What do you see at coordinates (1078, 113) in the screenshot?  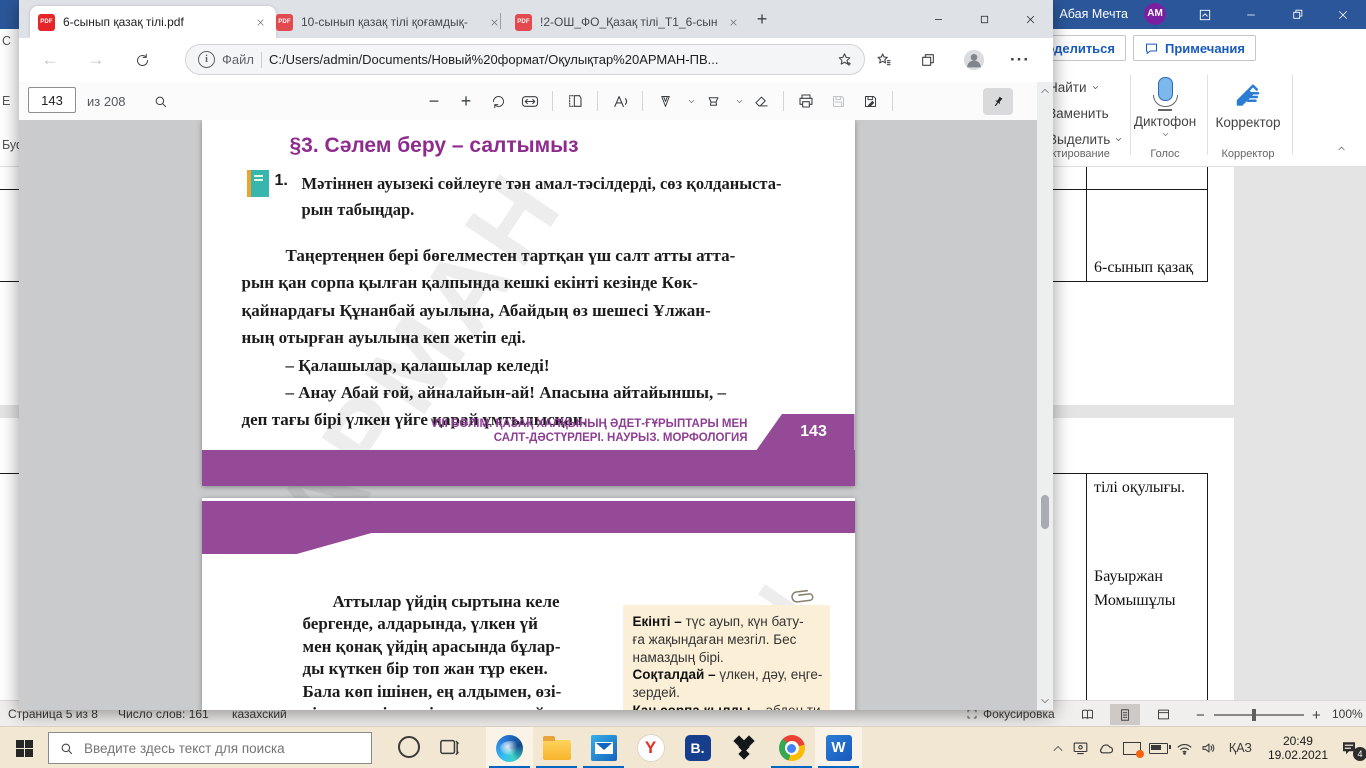 I see `ribbon-replace-button: Заменить` at bounding box center [1078, 113].